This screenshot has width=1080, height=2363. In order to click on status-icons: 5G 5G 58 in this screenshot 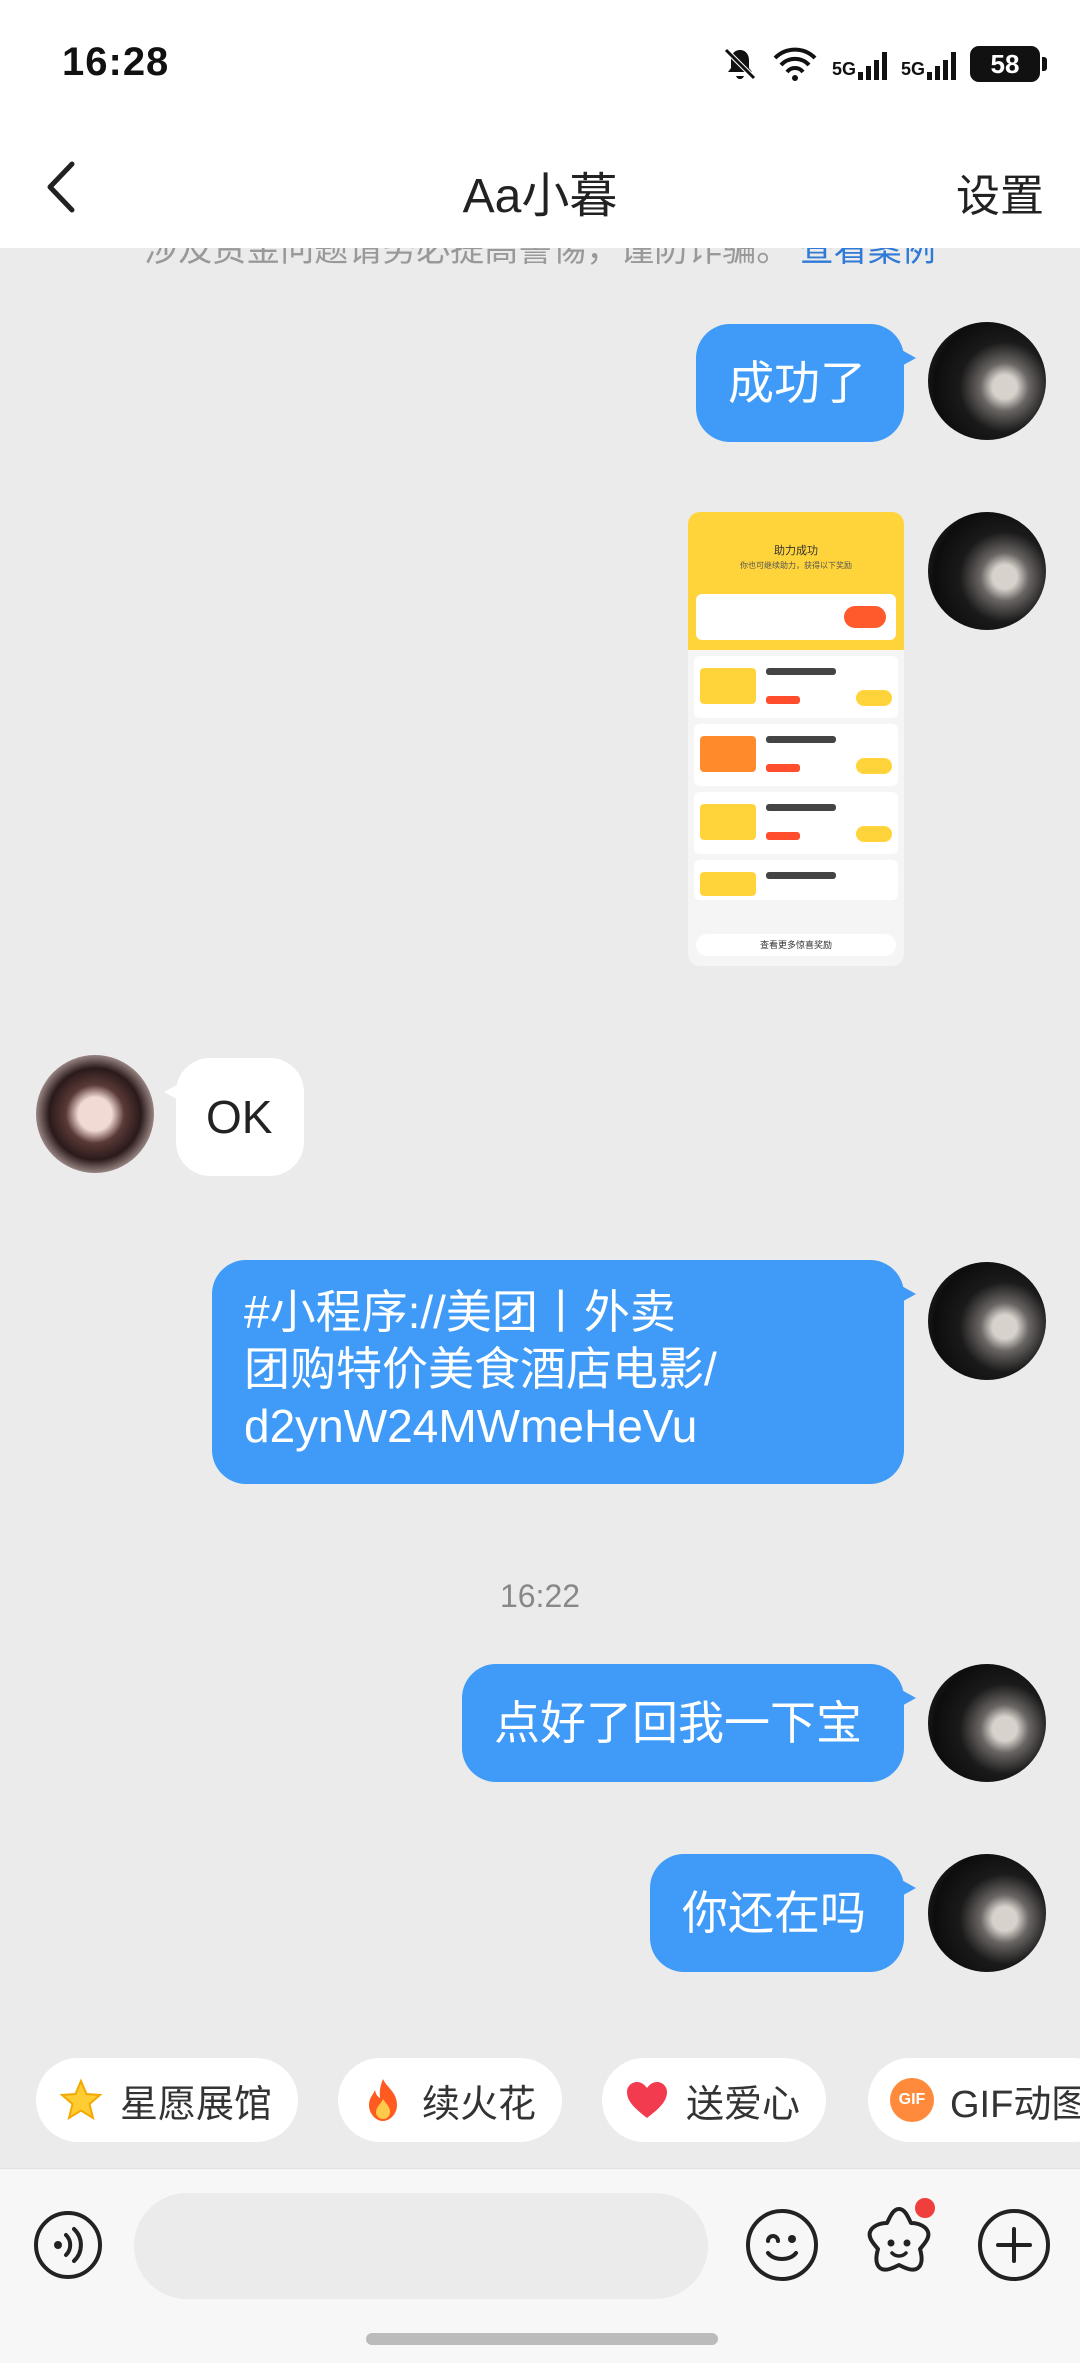, I will do `click(884, 64)`.